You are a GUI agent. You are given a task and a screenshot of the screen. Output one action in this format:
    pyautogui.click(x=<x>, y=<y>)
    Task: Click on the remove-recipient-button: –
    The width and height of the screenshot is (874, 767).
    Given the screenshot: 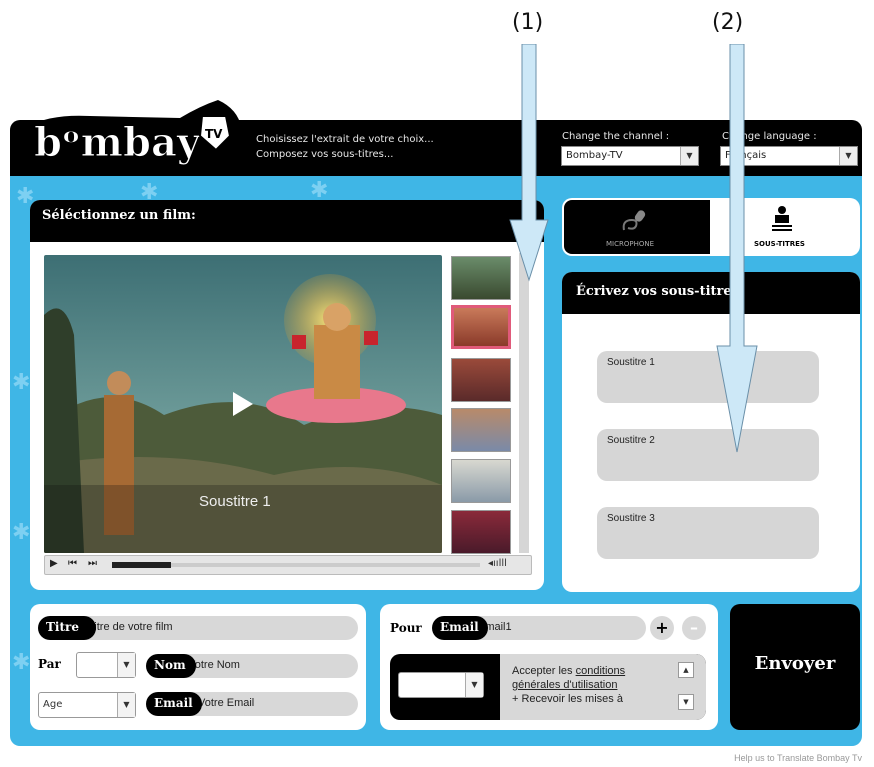 What is the action you would take?
    pyautogui.click(x=694, y=628)
    